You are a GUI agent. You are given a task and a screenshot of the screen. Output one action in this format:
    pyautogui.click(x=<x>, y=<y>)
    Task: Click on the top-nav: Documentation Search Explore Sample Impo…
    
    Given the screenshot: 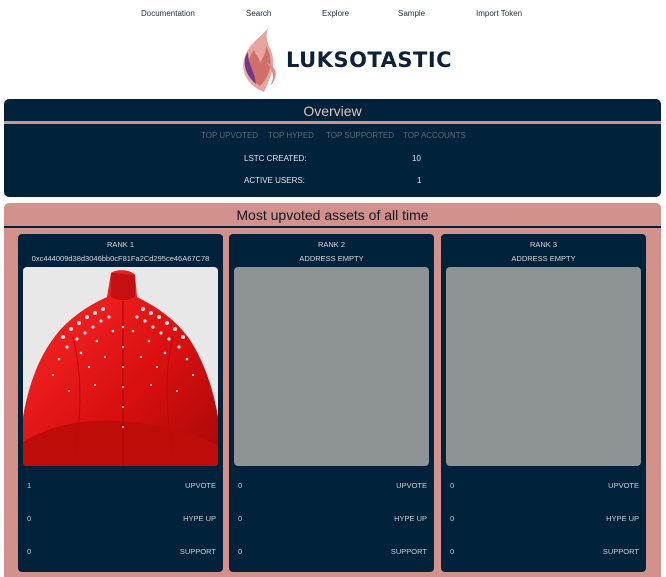 What is the action you would take?
    pyautogui.click(x=333, y=13)
    